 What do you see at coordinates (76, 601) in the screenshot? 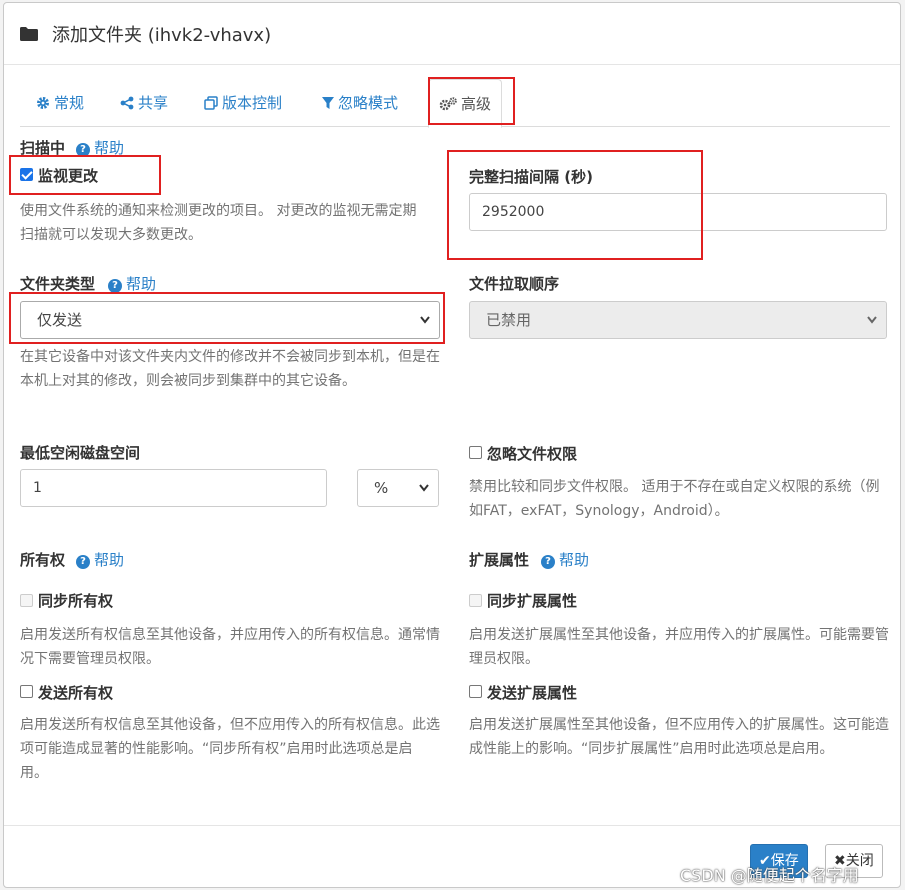
I see `sync-ownership-label: 同步所有权` at bounding box center [76, 601].